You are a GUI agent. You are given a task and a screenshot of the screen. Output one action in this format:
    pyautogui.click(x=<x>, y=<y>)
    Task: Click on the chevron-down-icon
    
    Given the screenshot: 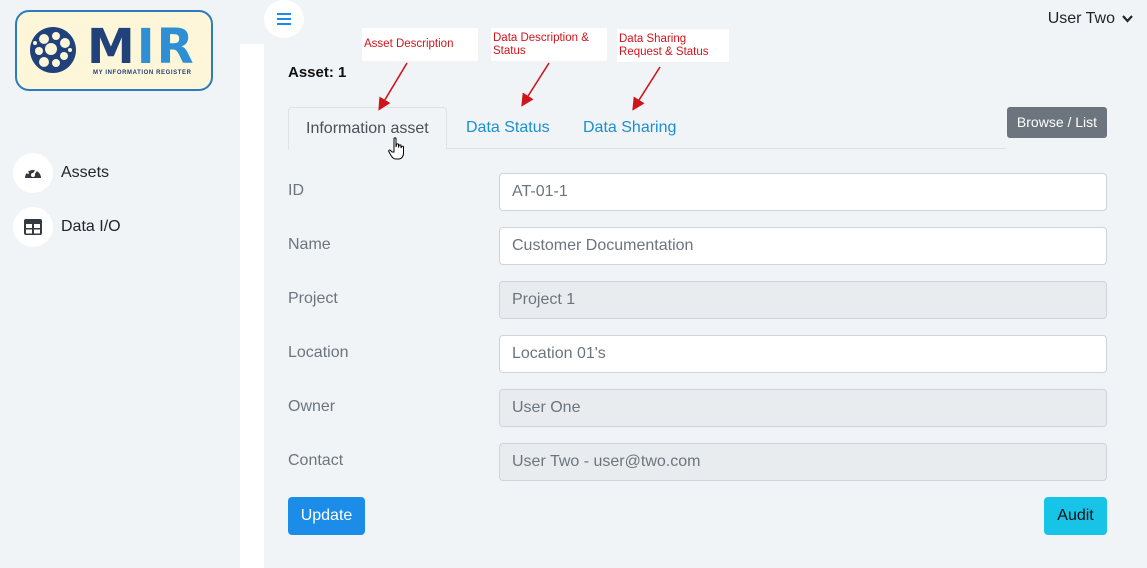 What is the action you would take?
    pyautogui.click(x=1127, y=19)
    